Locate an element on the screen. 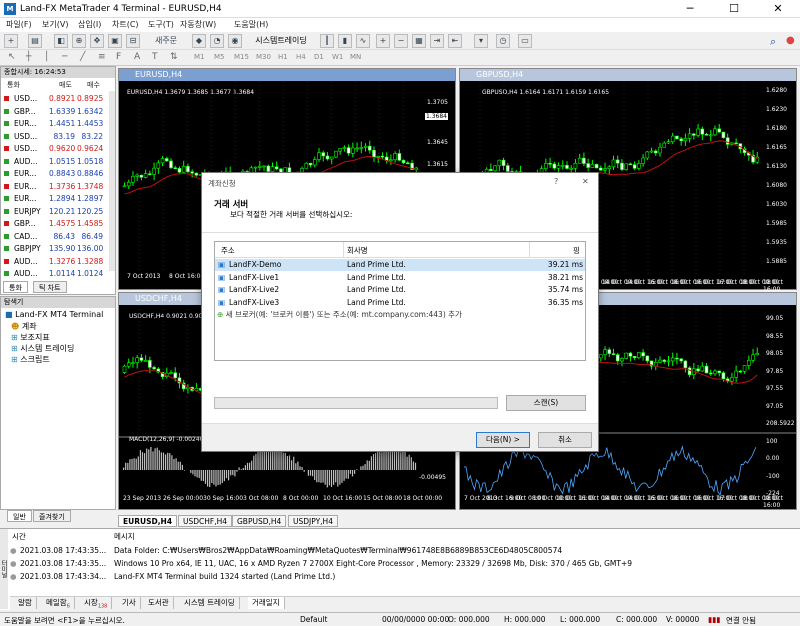 This screenshot has height=626, width=800. market-watch-row: AUD... 1.0515 1.0518 is located at coordinates (58, 162).